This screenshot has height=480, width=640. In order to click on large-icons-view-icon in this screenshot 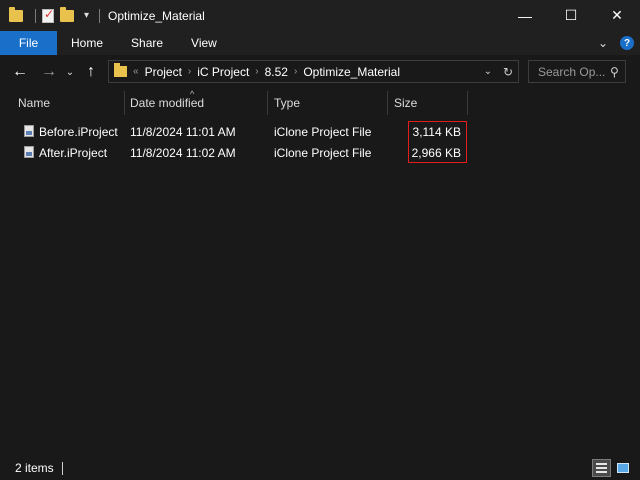, I will do `click(622, 468)`.